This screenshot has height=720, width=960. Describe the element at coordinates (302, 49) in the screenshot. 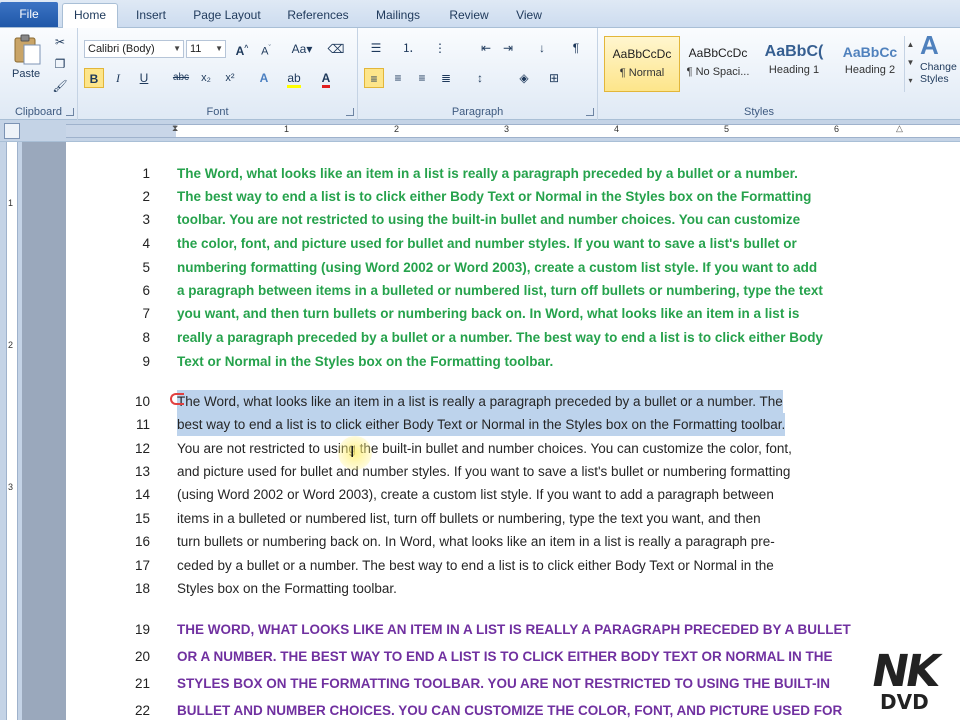

I see `change-case-icon: Aa▾` at that location.